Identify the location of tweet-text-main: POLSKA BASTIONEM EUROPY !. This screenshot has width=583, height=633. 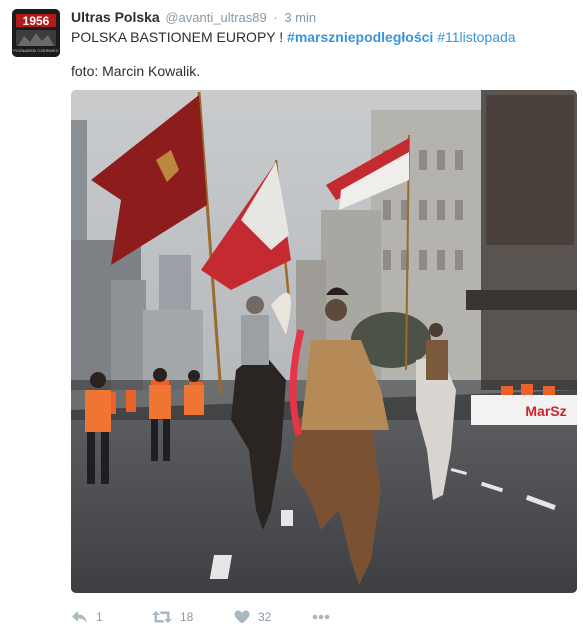
(179, 37).